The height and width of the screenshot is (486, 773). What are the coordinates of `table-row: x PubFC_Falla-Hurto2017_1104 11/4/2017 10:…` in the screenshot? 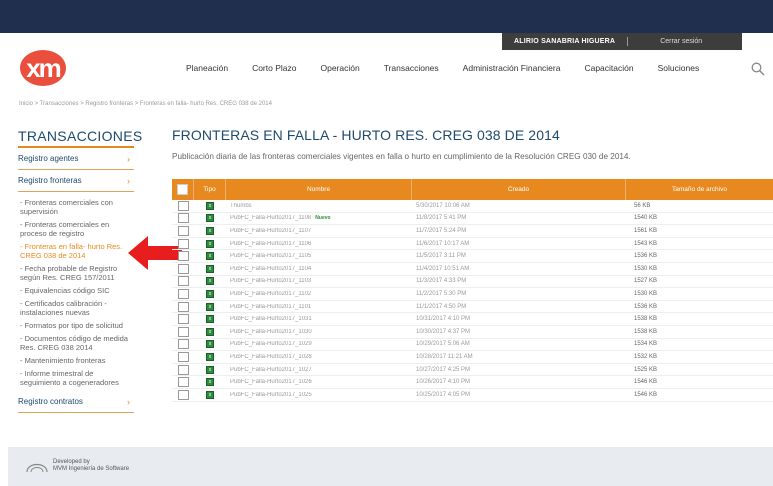 It's located at (472, 269).